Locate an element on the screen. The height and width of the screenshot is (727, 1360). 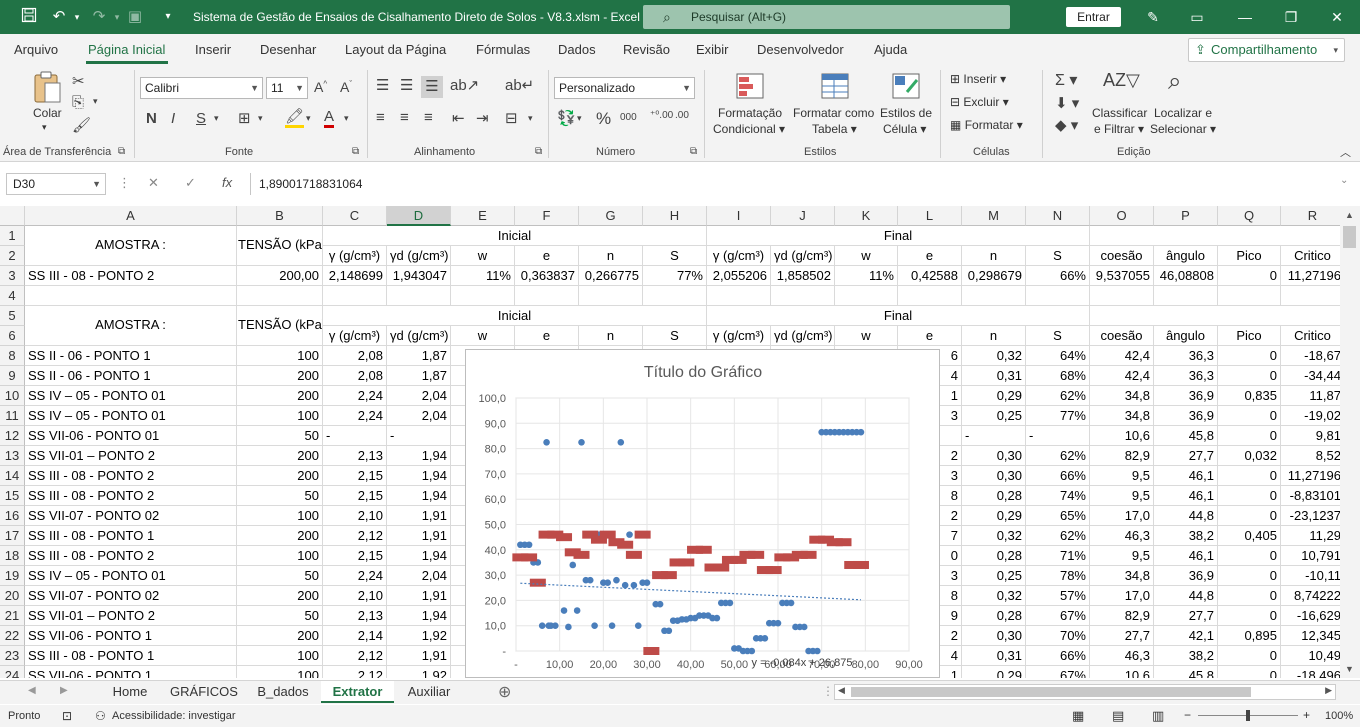
cell-o6: coesão is located at coordinates (1122, 336).